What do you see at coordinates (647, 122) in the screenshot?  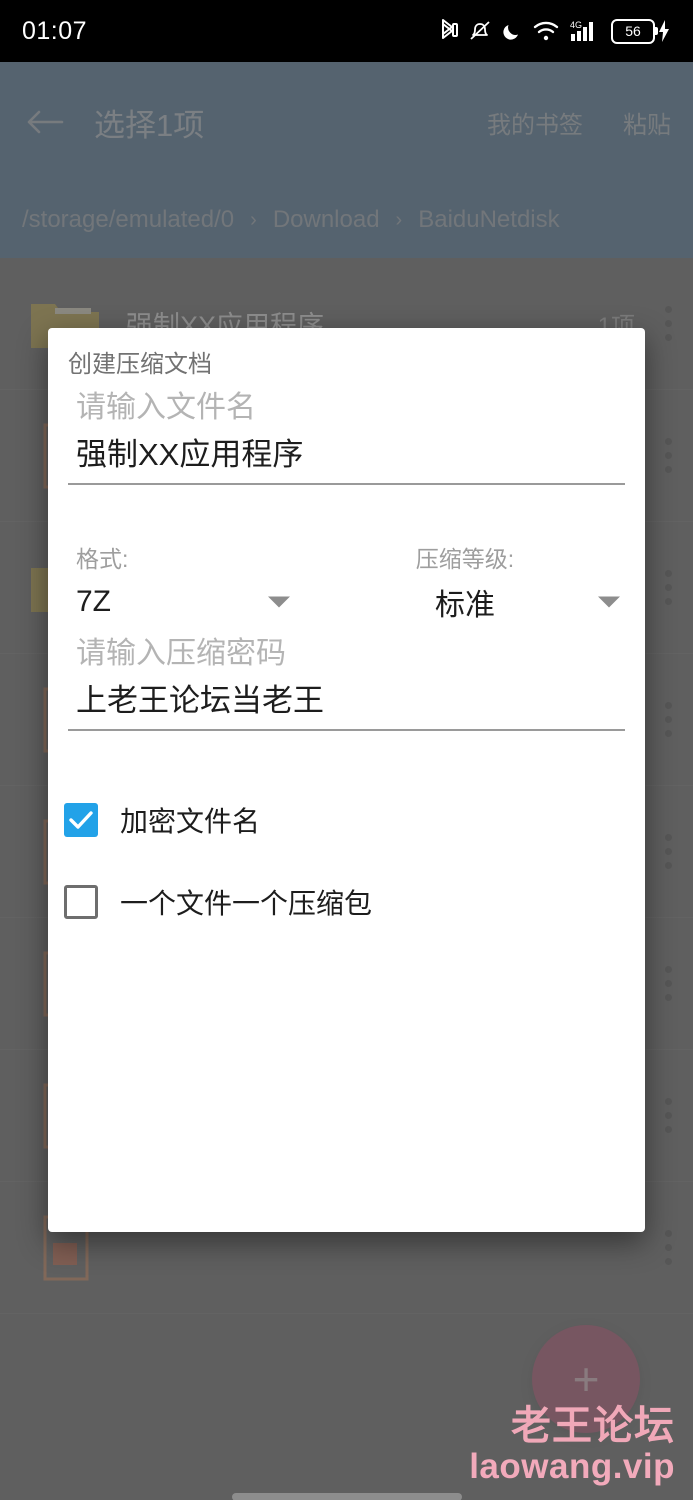 I see `paste-button: 粘贴` at bounding box center [647, 122].